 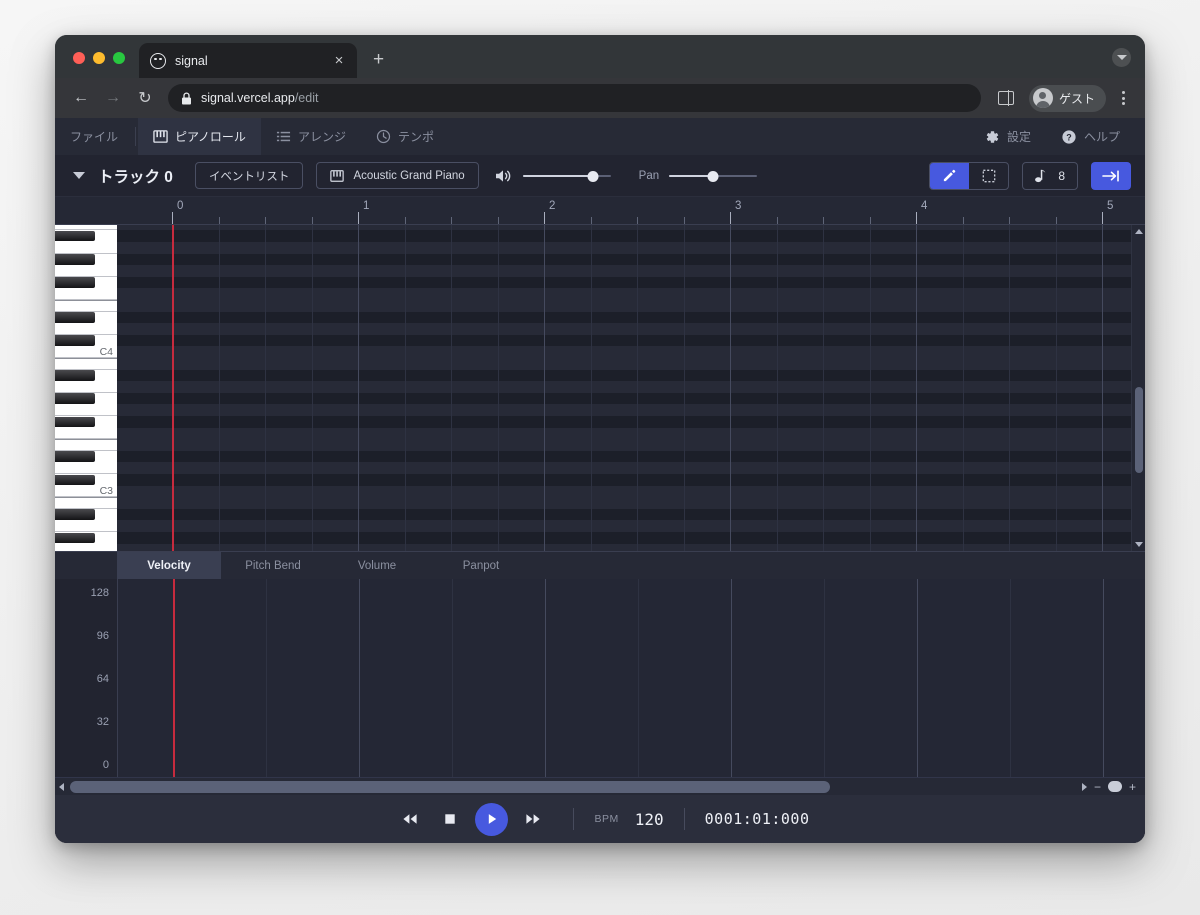 I want to click on vertical-scrollbar, so click(x=1138, y=388).